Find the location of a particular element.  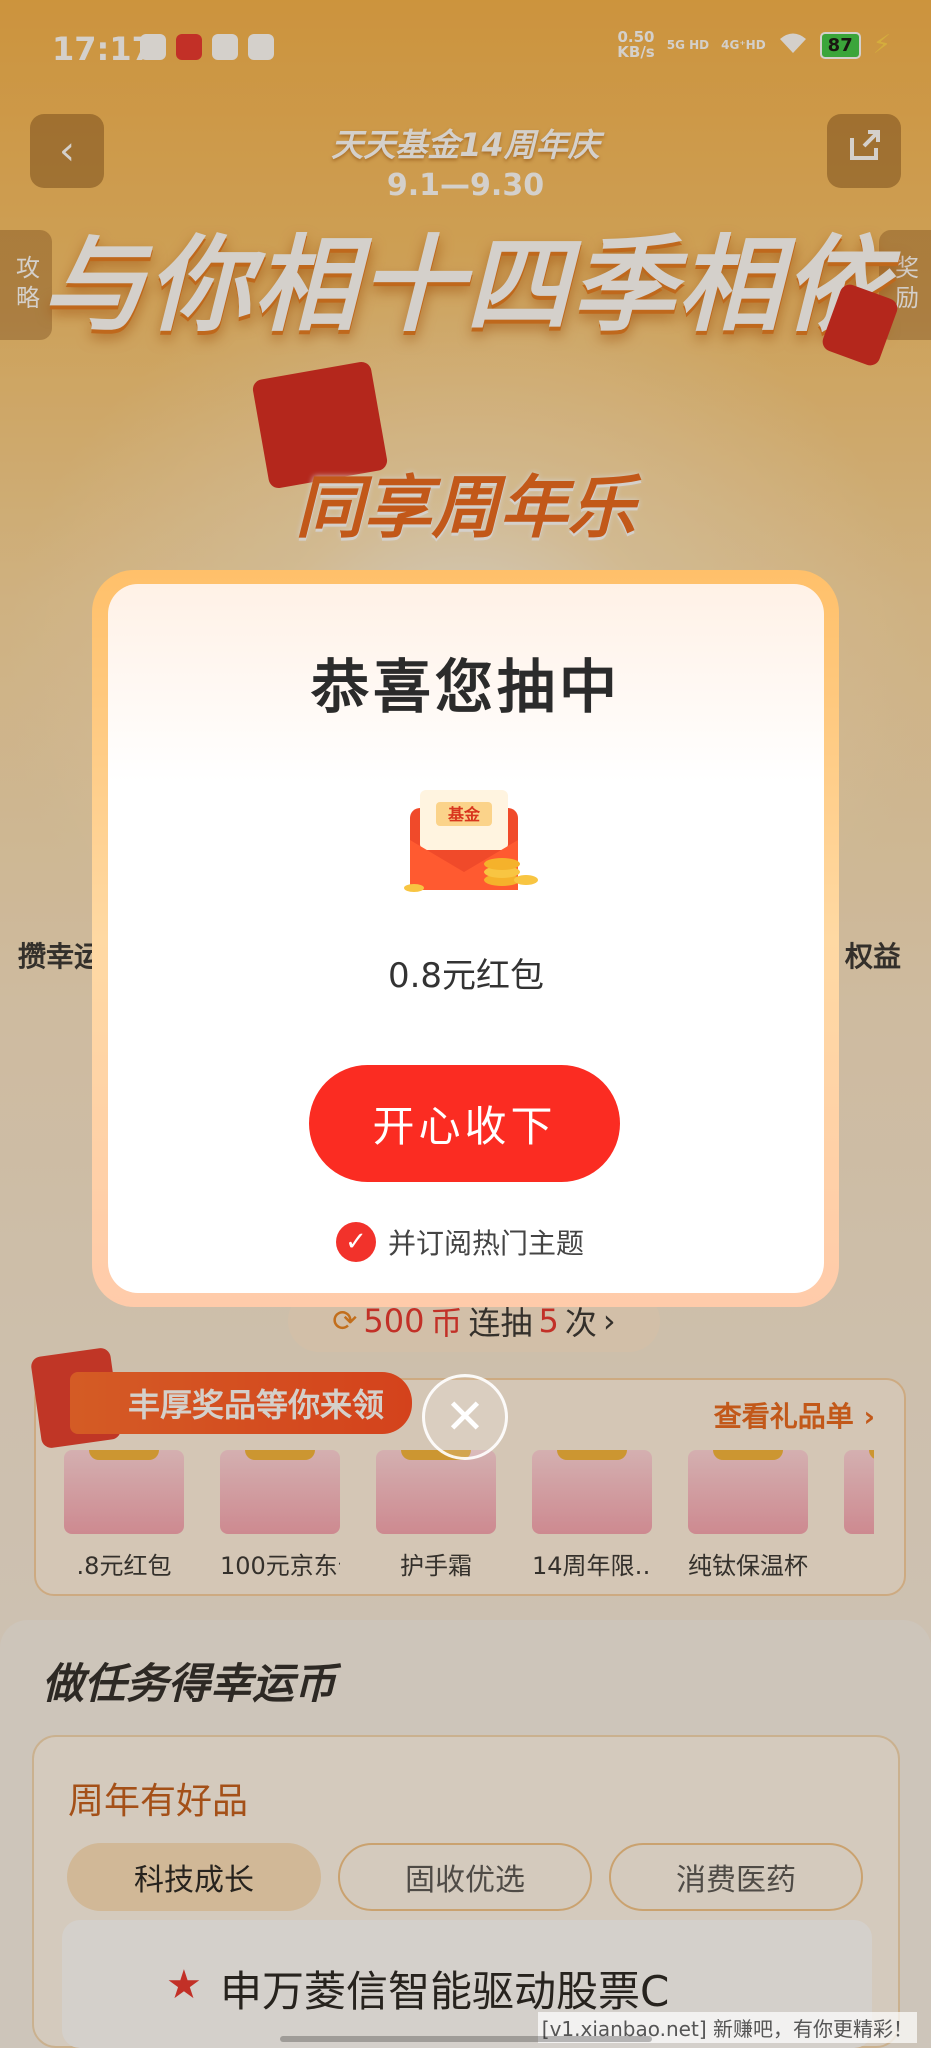

close-modal-button: ✕ is located at coordinates (465, 1417).